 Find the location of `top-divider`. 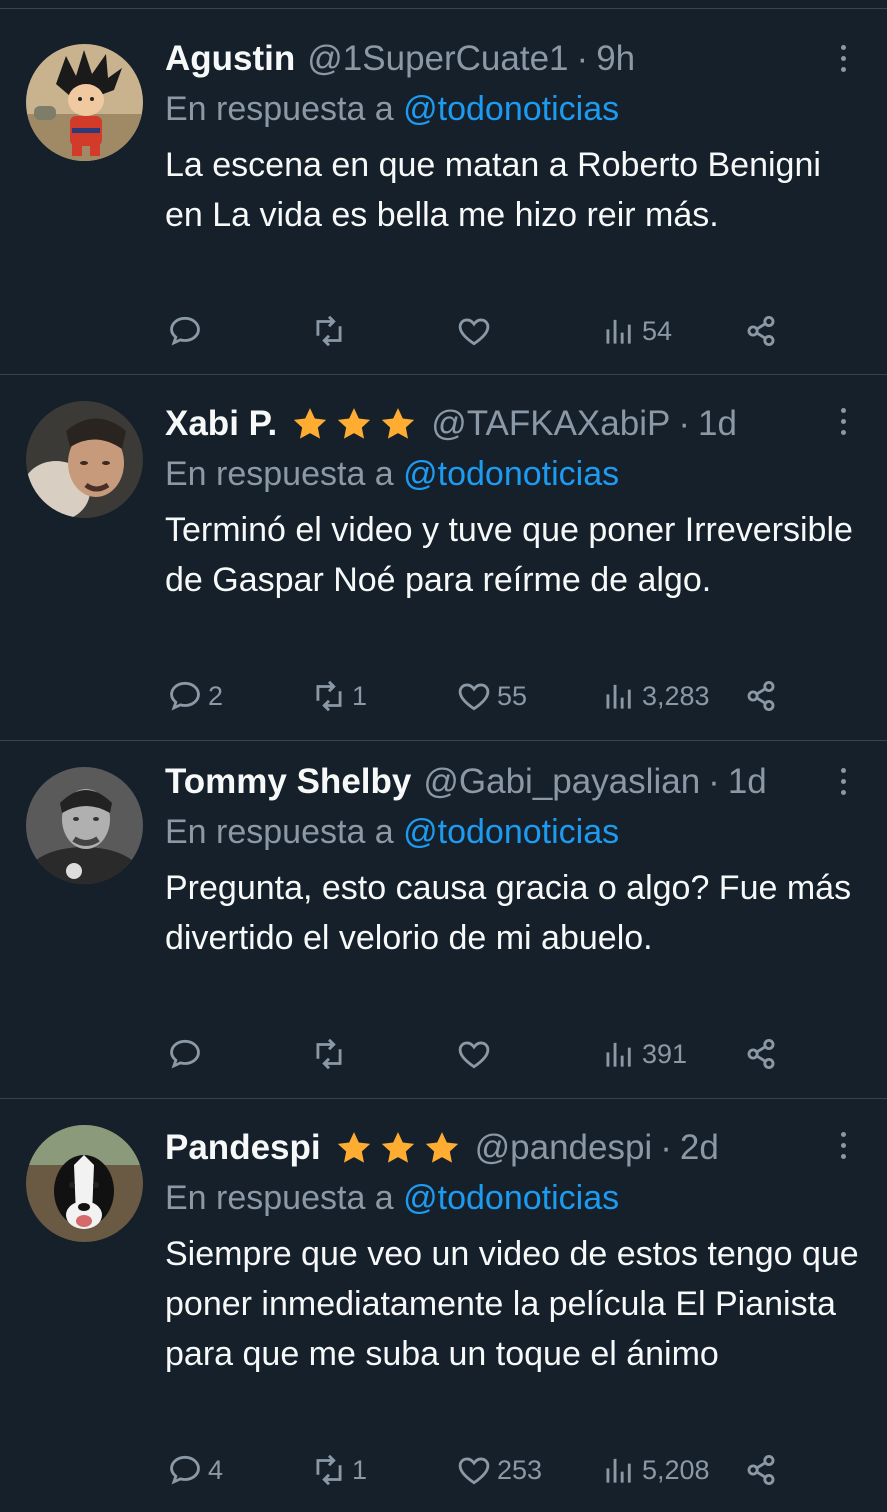

top-divider is located at coordinates (443, 8).